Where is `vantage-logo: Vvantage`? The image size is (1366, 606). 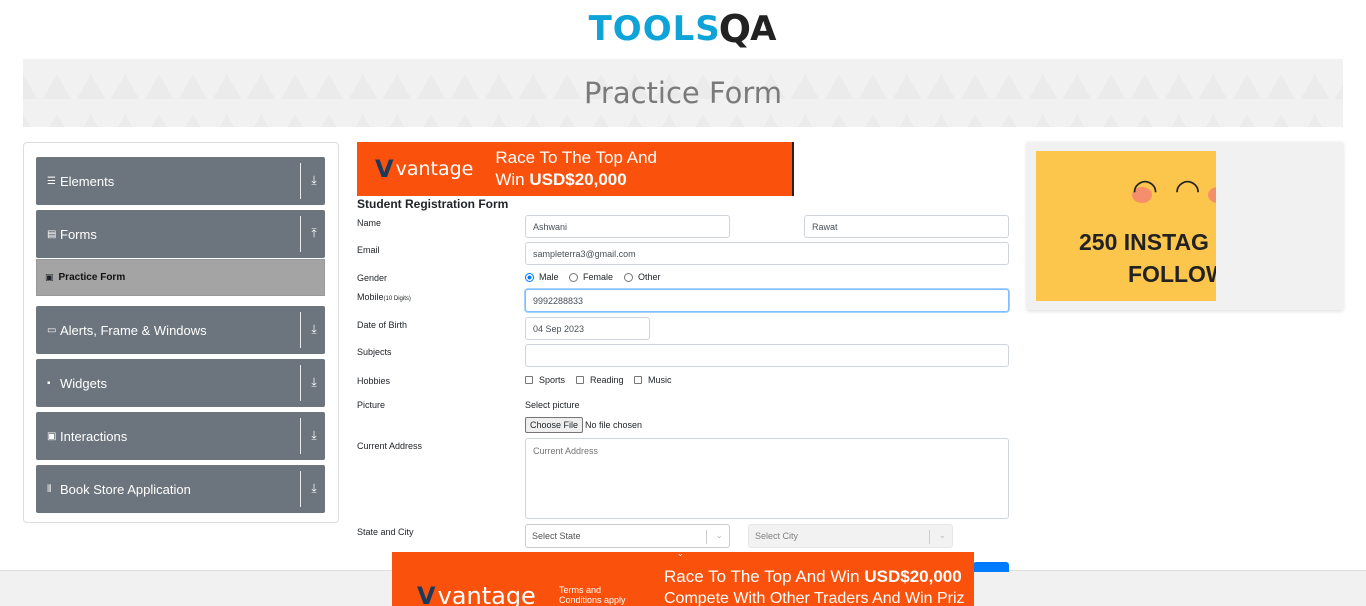
vantage-logo: Vvantage is located at coordinates (424, 169).